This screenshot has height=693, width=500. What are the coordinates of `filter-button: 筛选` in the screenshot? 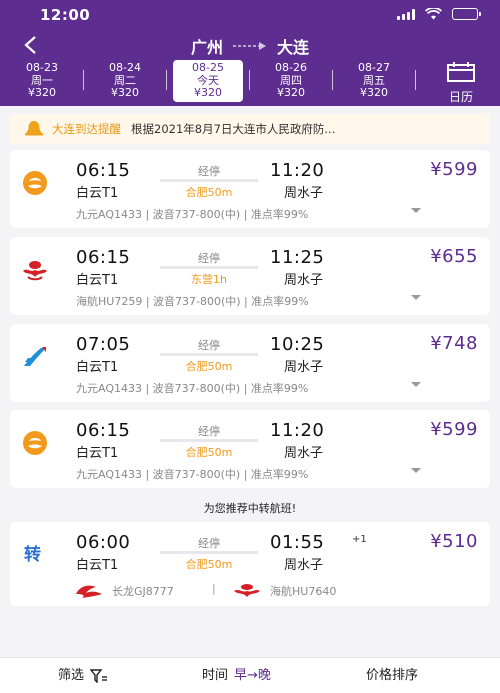 It's located at (83, 675).